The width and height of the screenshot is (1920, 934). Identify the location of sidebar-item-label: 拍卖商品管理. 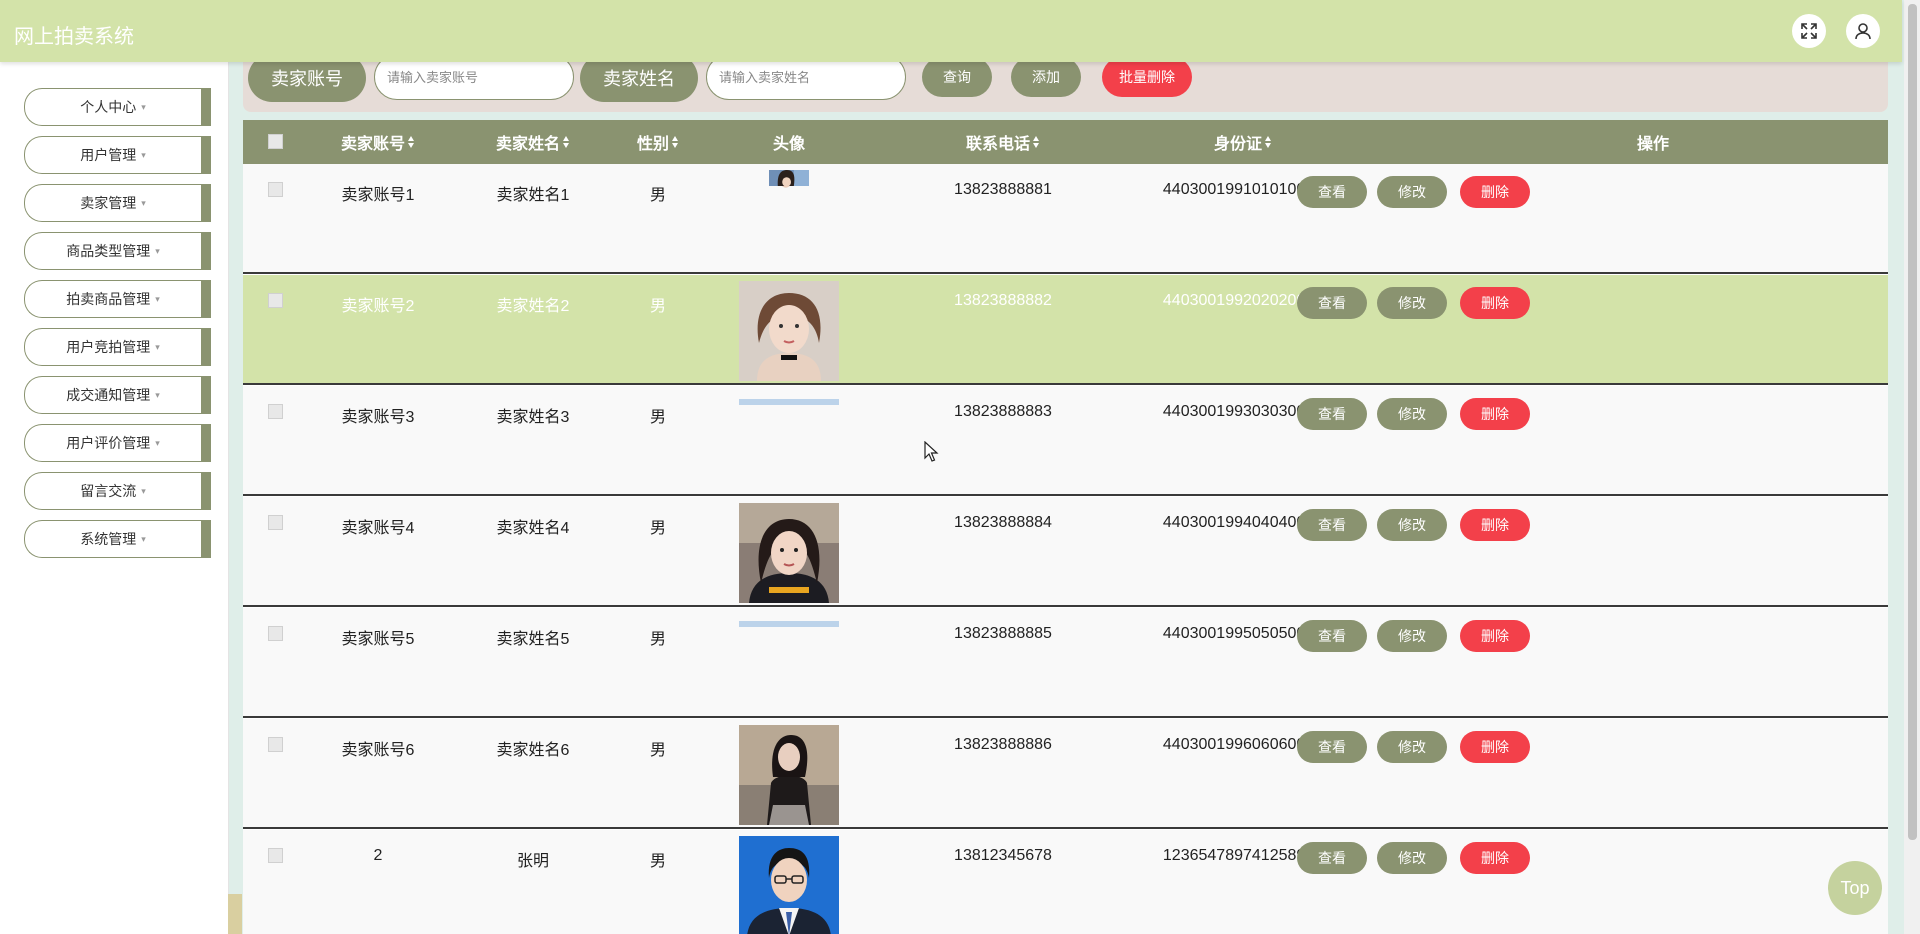
(108, 299).